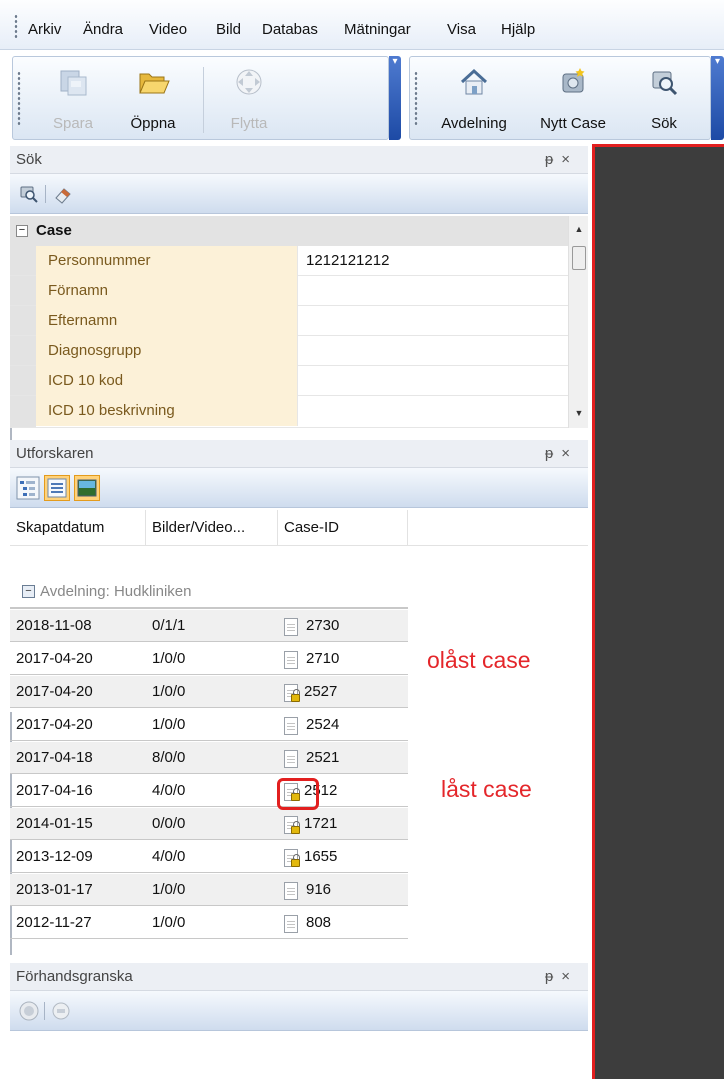 The image size is (724, 1079). What do you see at coordinates (323, 625) in the screenshot?
I see `cell-case-id: 2730` at bounding box center [323, 625].